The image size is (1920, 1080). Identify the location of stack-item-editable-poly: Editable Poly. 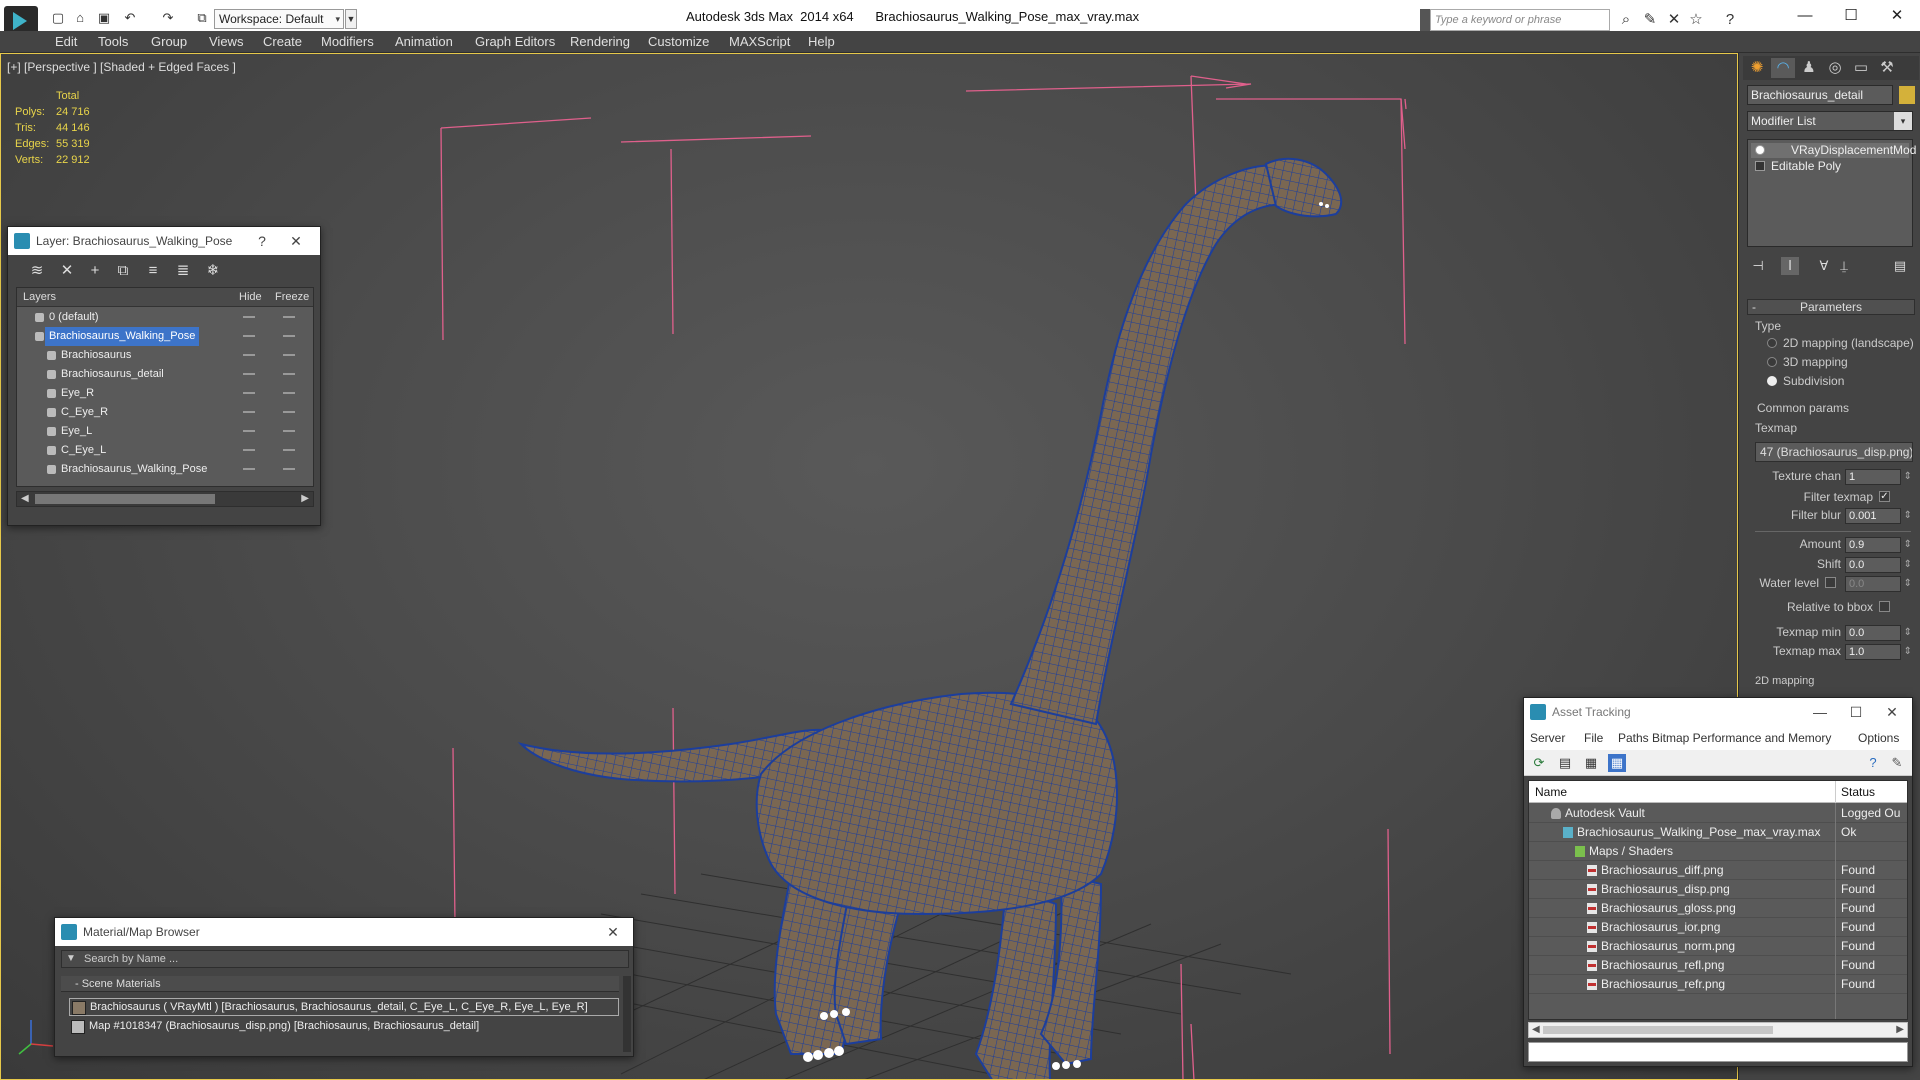
(1830, 166).